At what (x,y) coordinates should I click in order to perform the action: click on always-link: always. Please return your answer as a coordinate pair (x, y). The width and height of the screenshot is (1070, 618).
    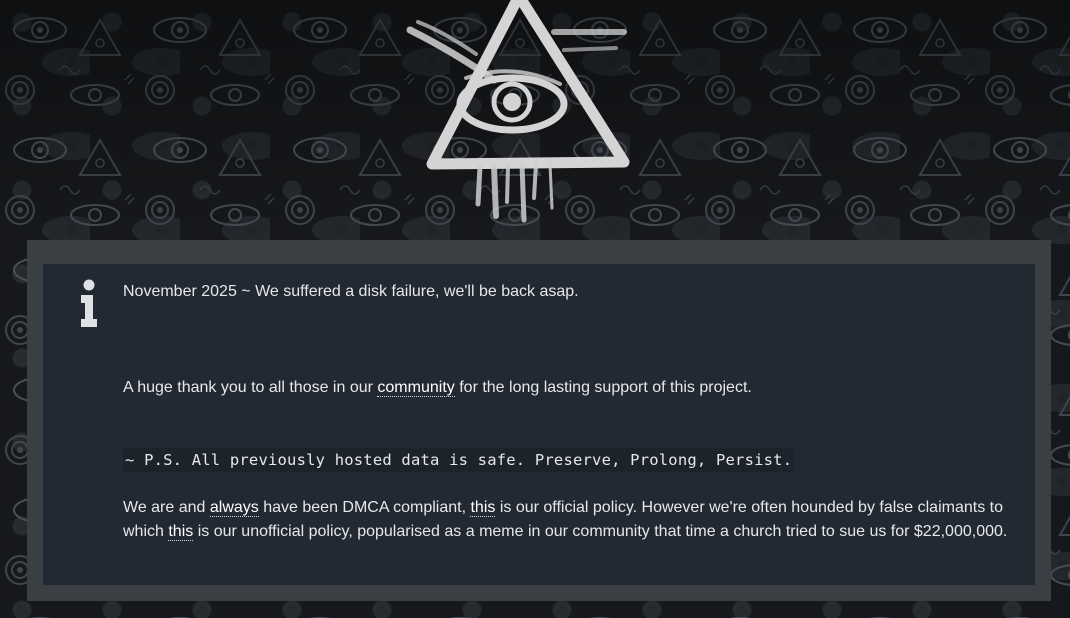
    Looking at the image, I should click on (234, 508).